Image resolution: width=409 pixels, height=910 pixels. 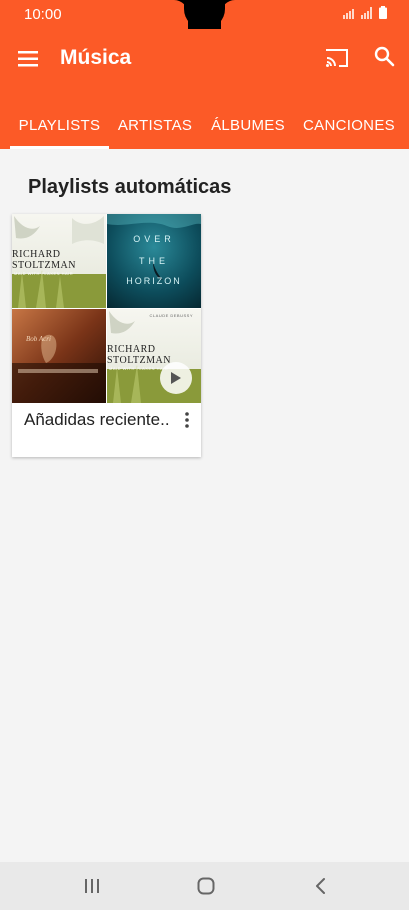 I want to click on tab-label: CANCIONES, so click(x=349, y=125).